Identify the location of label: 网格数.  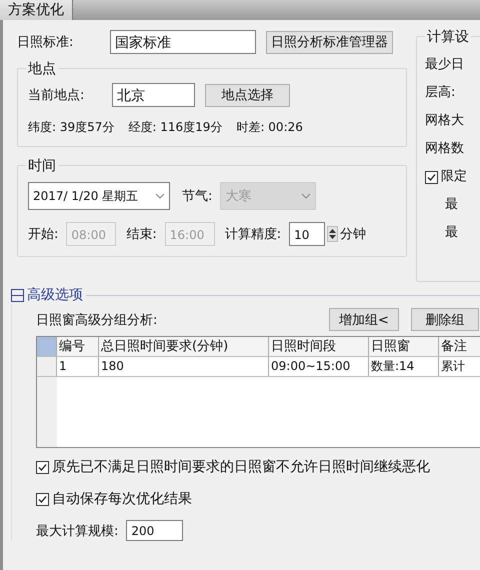
(444, 148).